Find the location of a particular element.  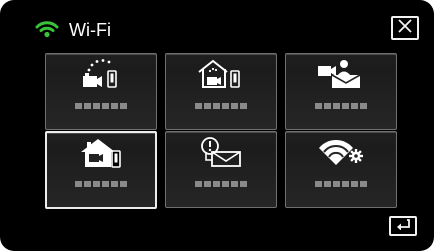

page-title: Wi-Fi is located at coordinates (90, 30).